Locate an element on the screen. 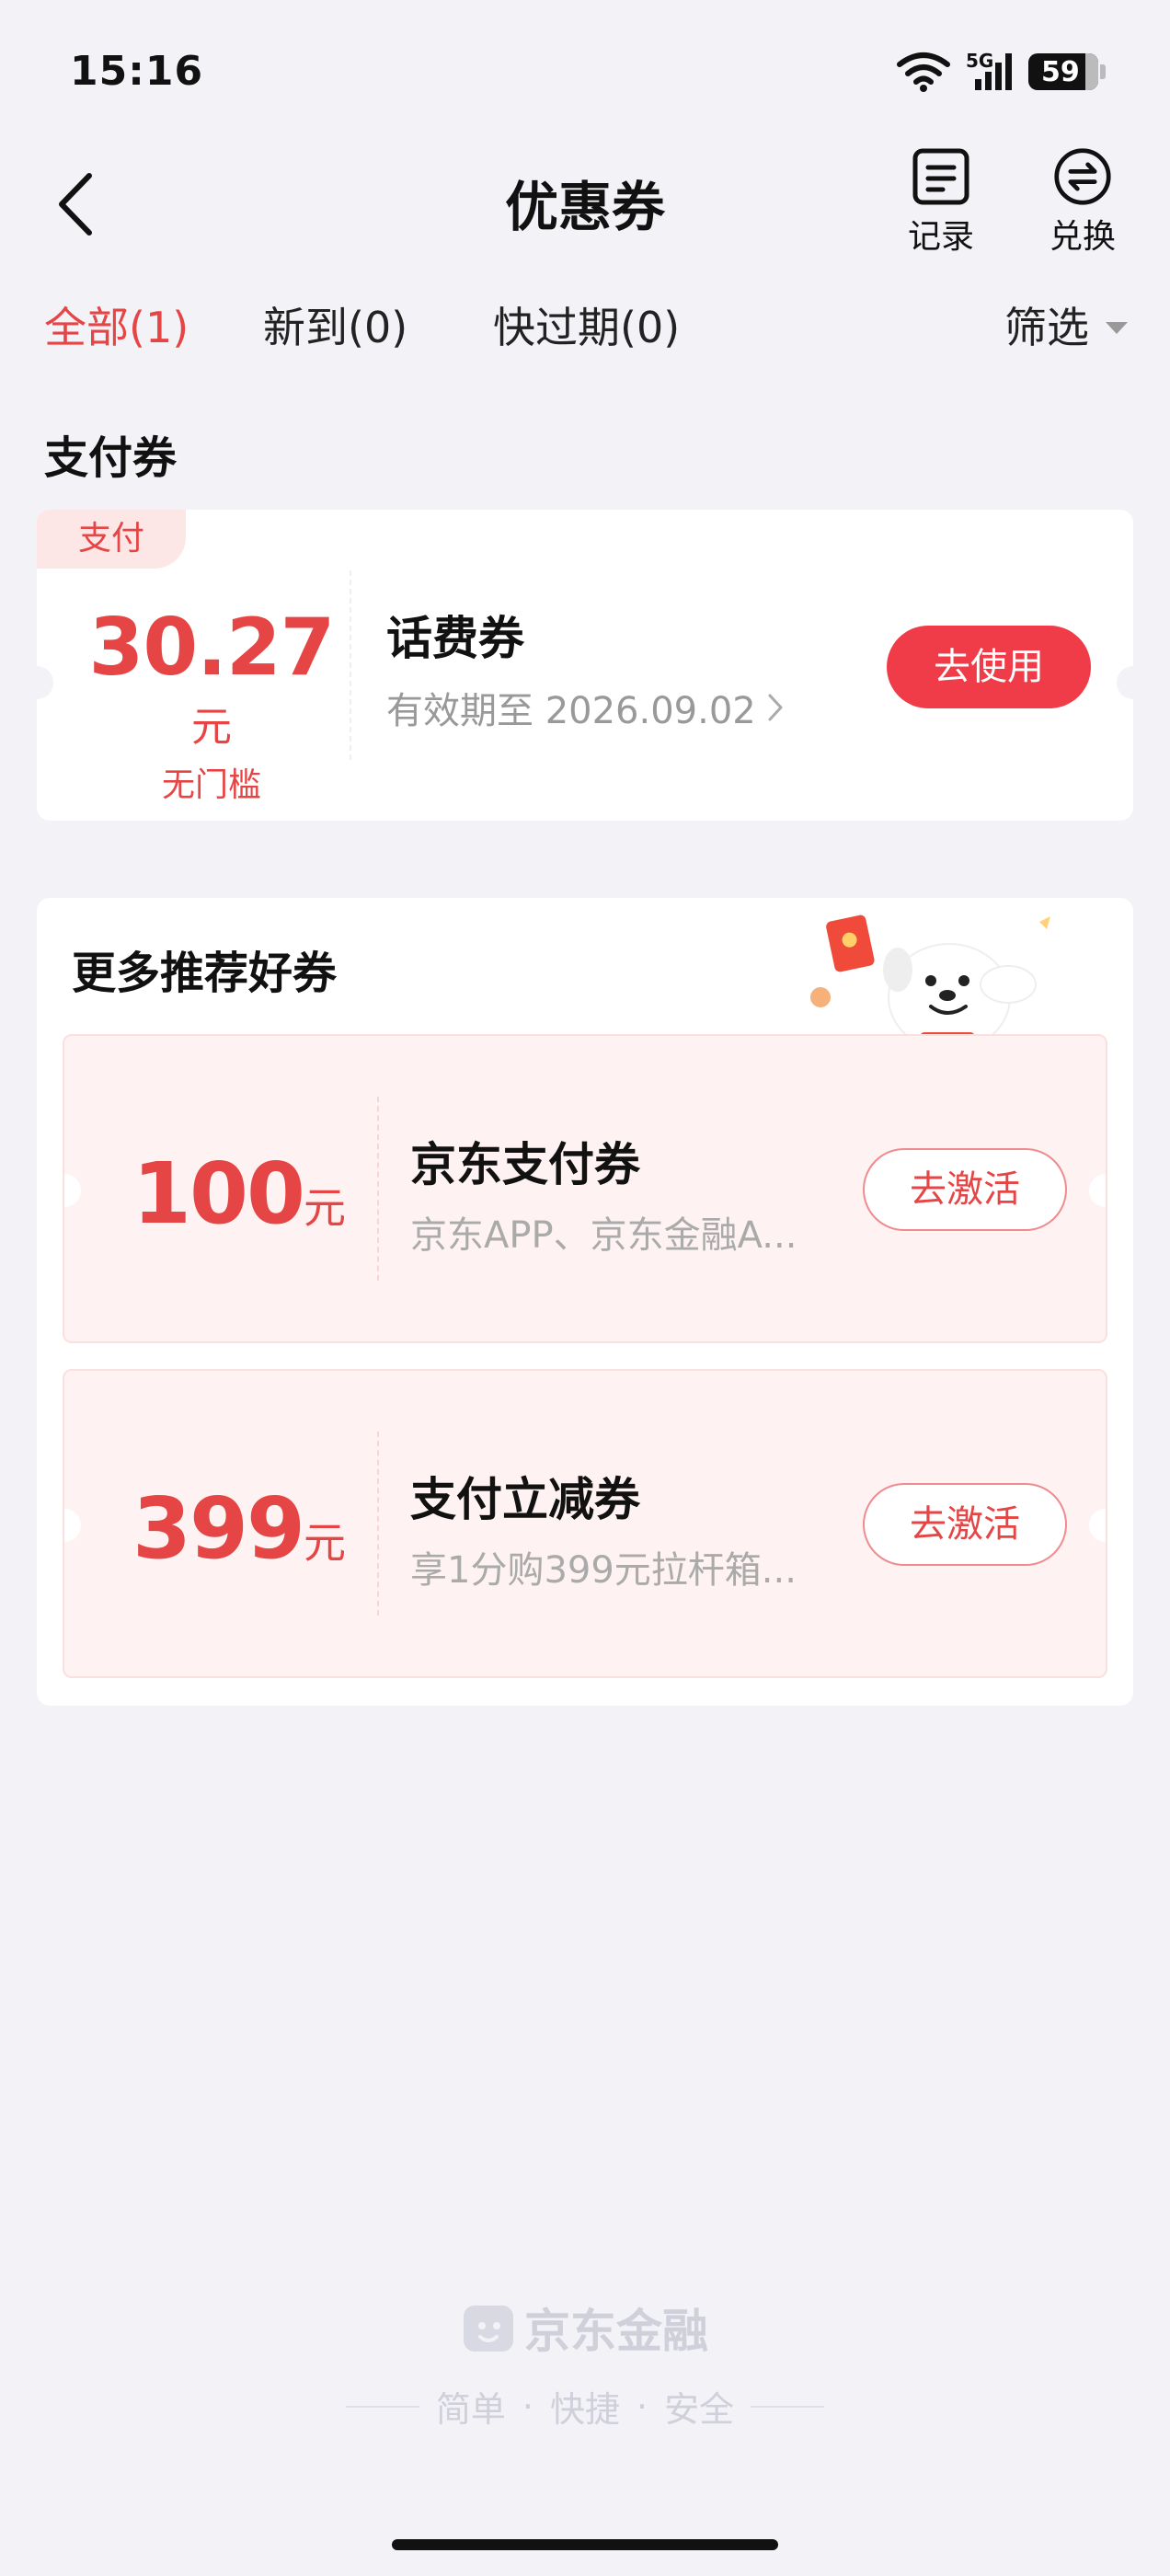  coupon-type-tag: 支付 is located at coordinates (111, 539).